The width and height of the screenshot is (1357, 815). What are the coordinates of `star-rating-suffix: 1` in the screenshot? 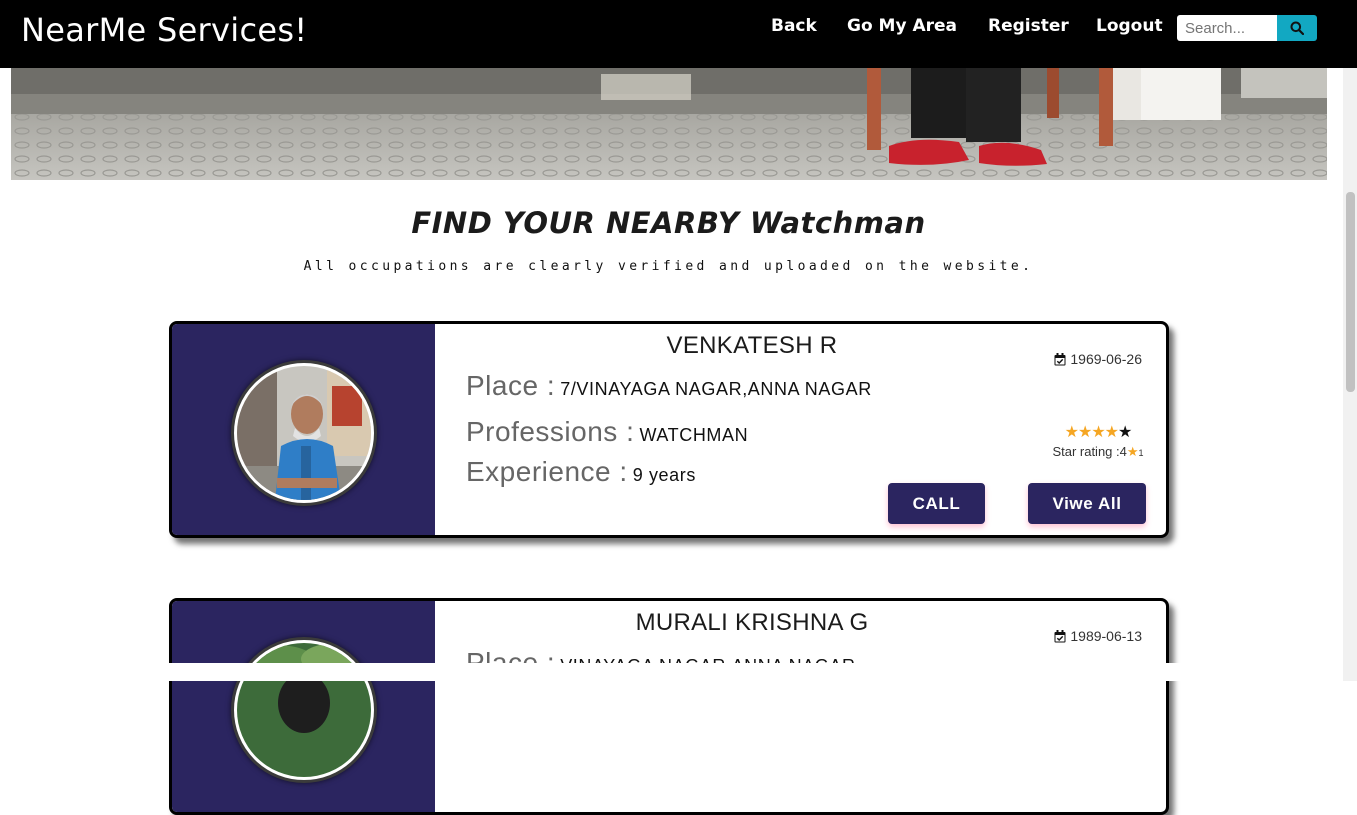 It's located at (1141, 453).